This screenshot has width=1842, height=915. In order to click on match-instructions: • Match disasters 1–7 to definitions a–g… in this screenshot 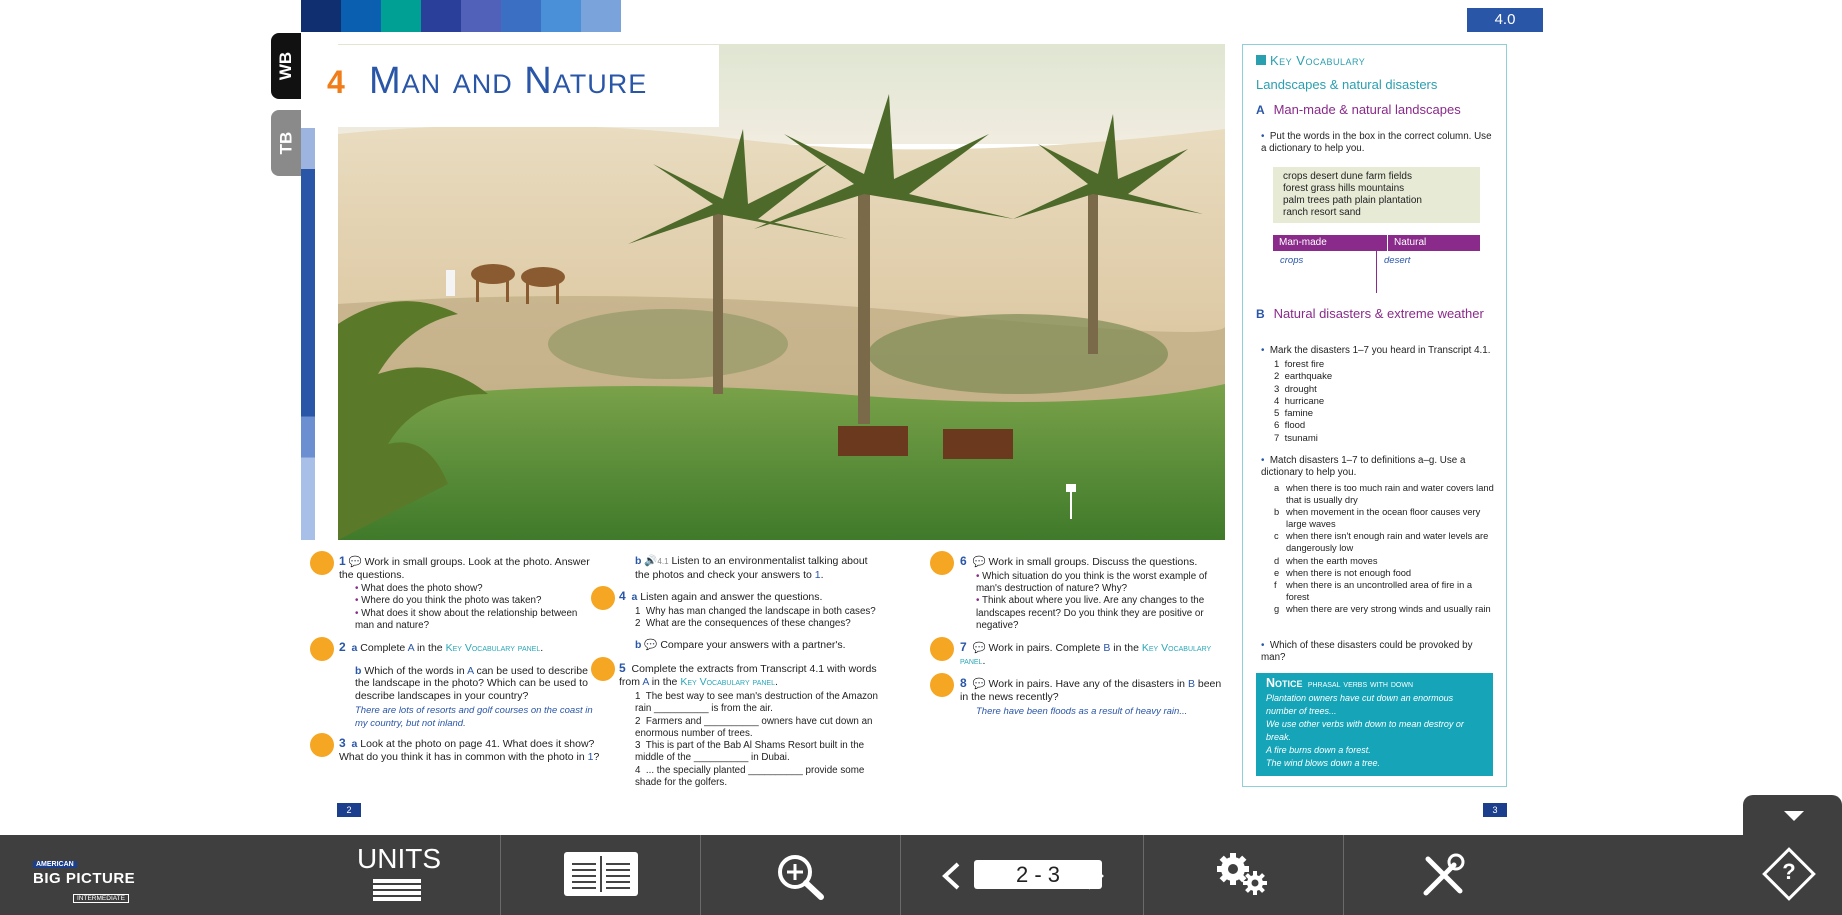, I will do `click(1363, 466)`.